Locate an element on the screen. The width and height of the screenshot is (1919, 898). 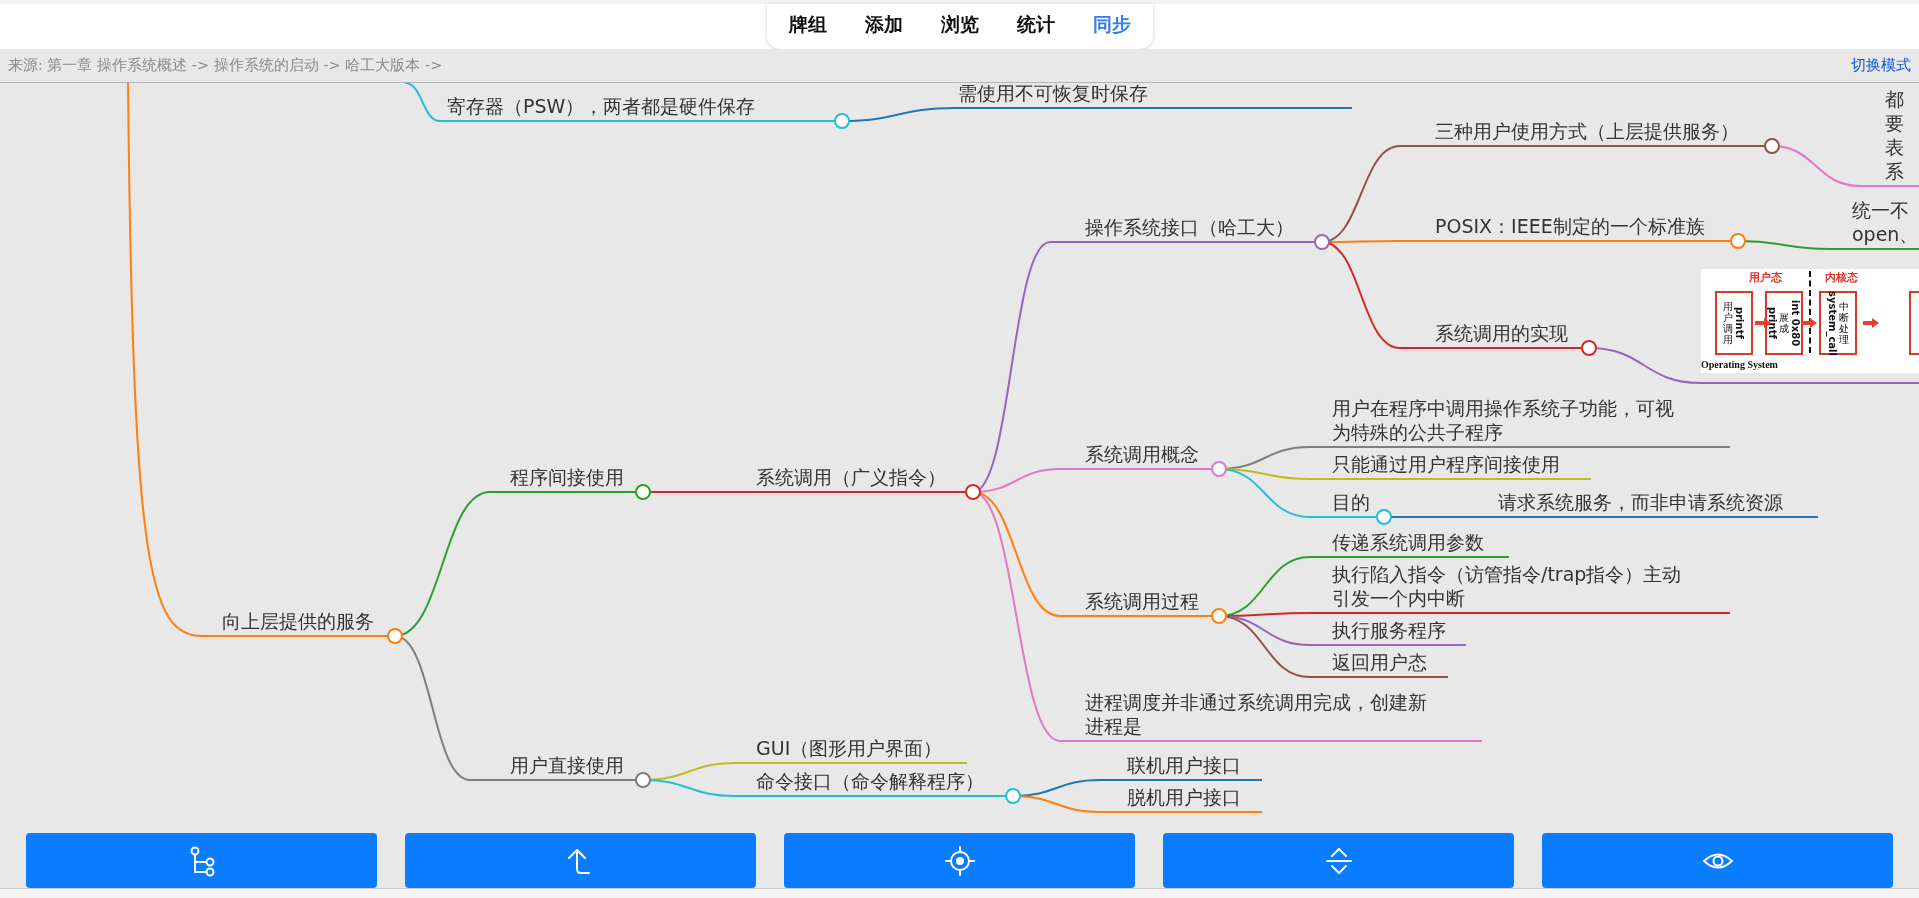
node-label: 系统调用概念 is located at coordinates (1142, 454).